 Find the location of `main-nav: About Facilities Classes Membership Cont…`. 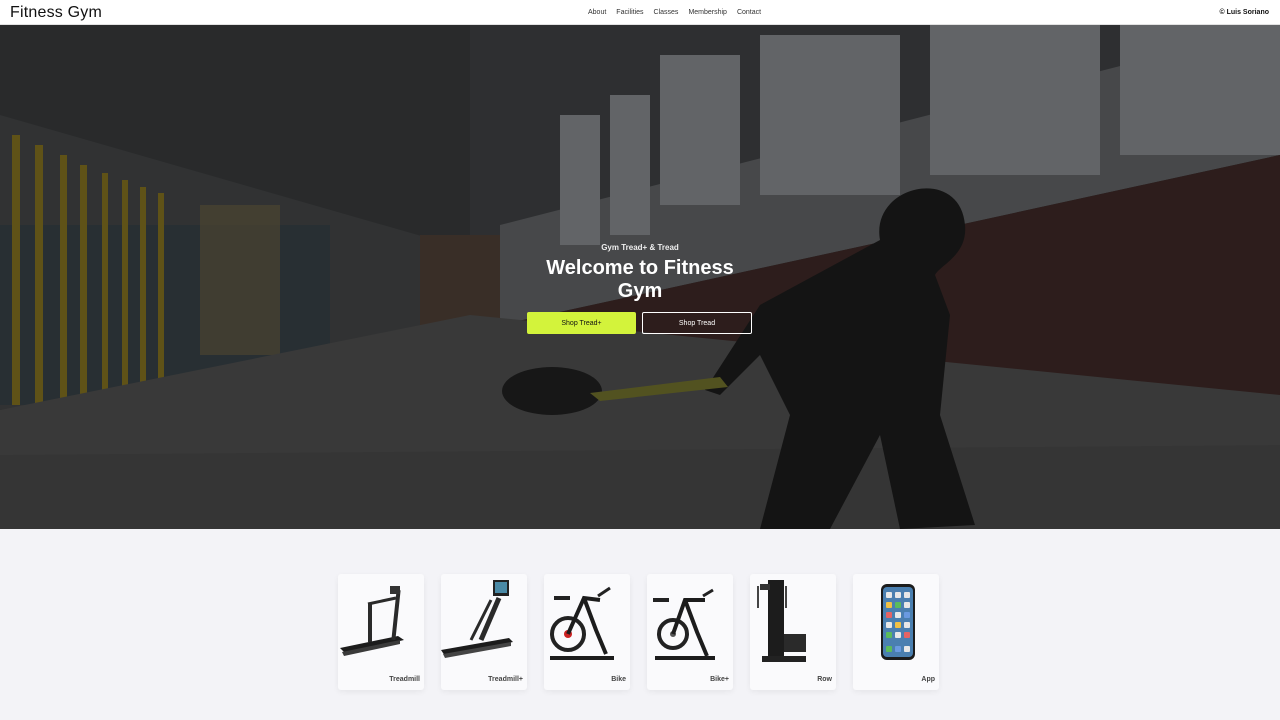

main-nav: About Facilities Classes Membership Cont… is located at coordinates (674, 12).